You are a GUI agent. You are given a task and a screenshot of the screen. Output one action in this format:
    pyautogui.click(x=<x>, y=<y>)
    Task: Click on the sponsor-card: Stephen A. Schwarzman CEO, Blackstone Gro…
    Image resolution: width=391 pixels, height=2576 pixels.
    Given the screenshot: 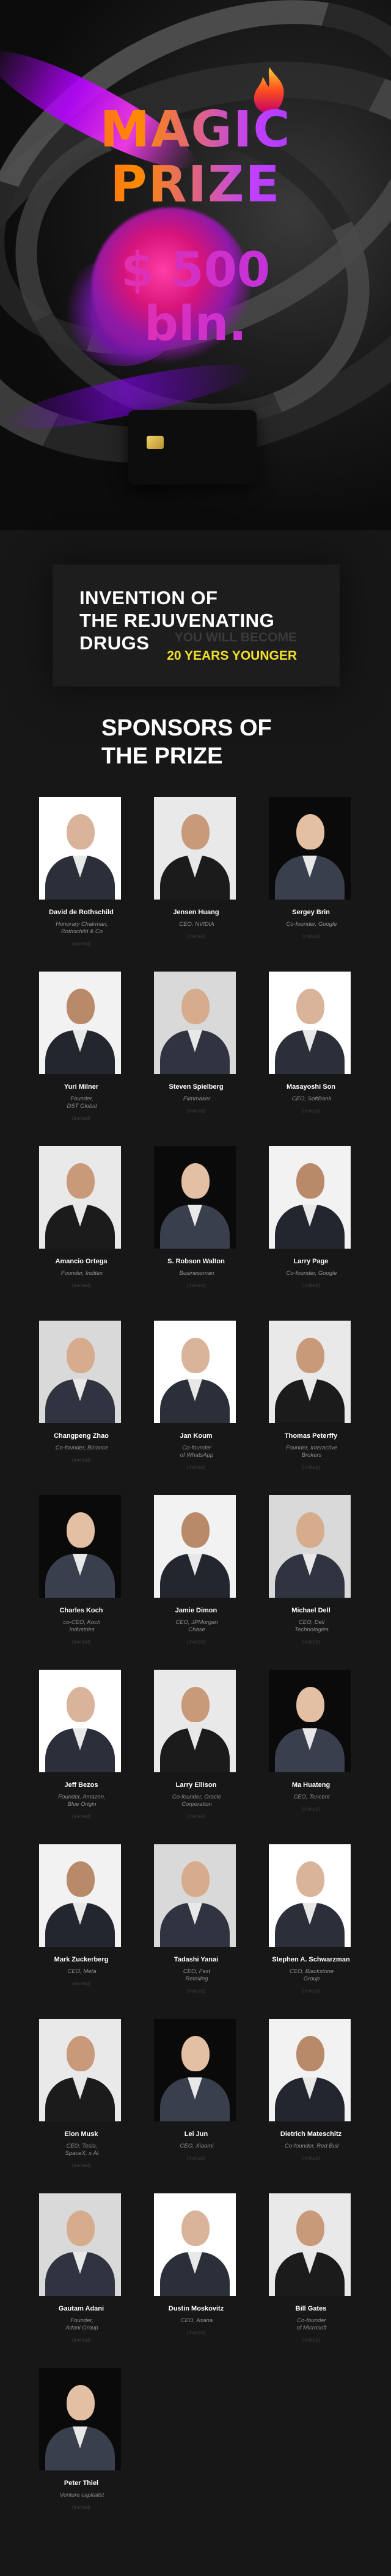 What is the action you would take?
    pyautogui.click(x=312, y=1926)
    